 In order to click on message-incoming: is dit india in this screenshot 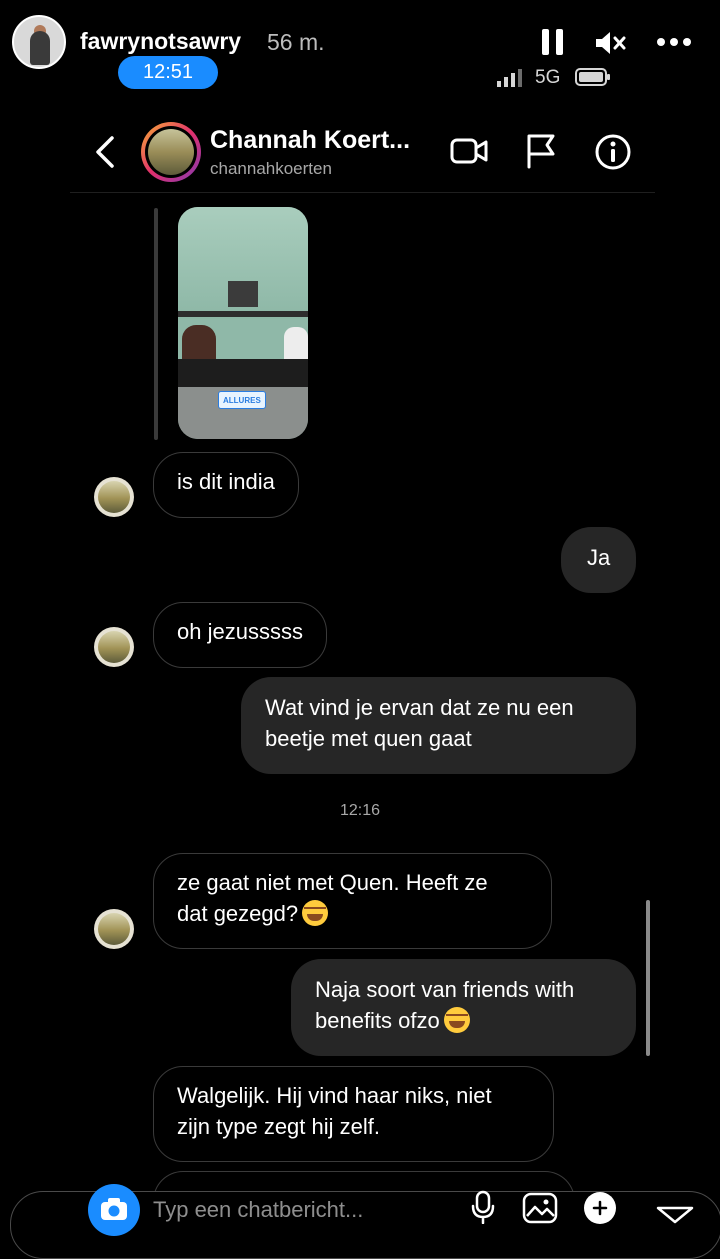, I will do `click(226, 485)`.